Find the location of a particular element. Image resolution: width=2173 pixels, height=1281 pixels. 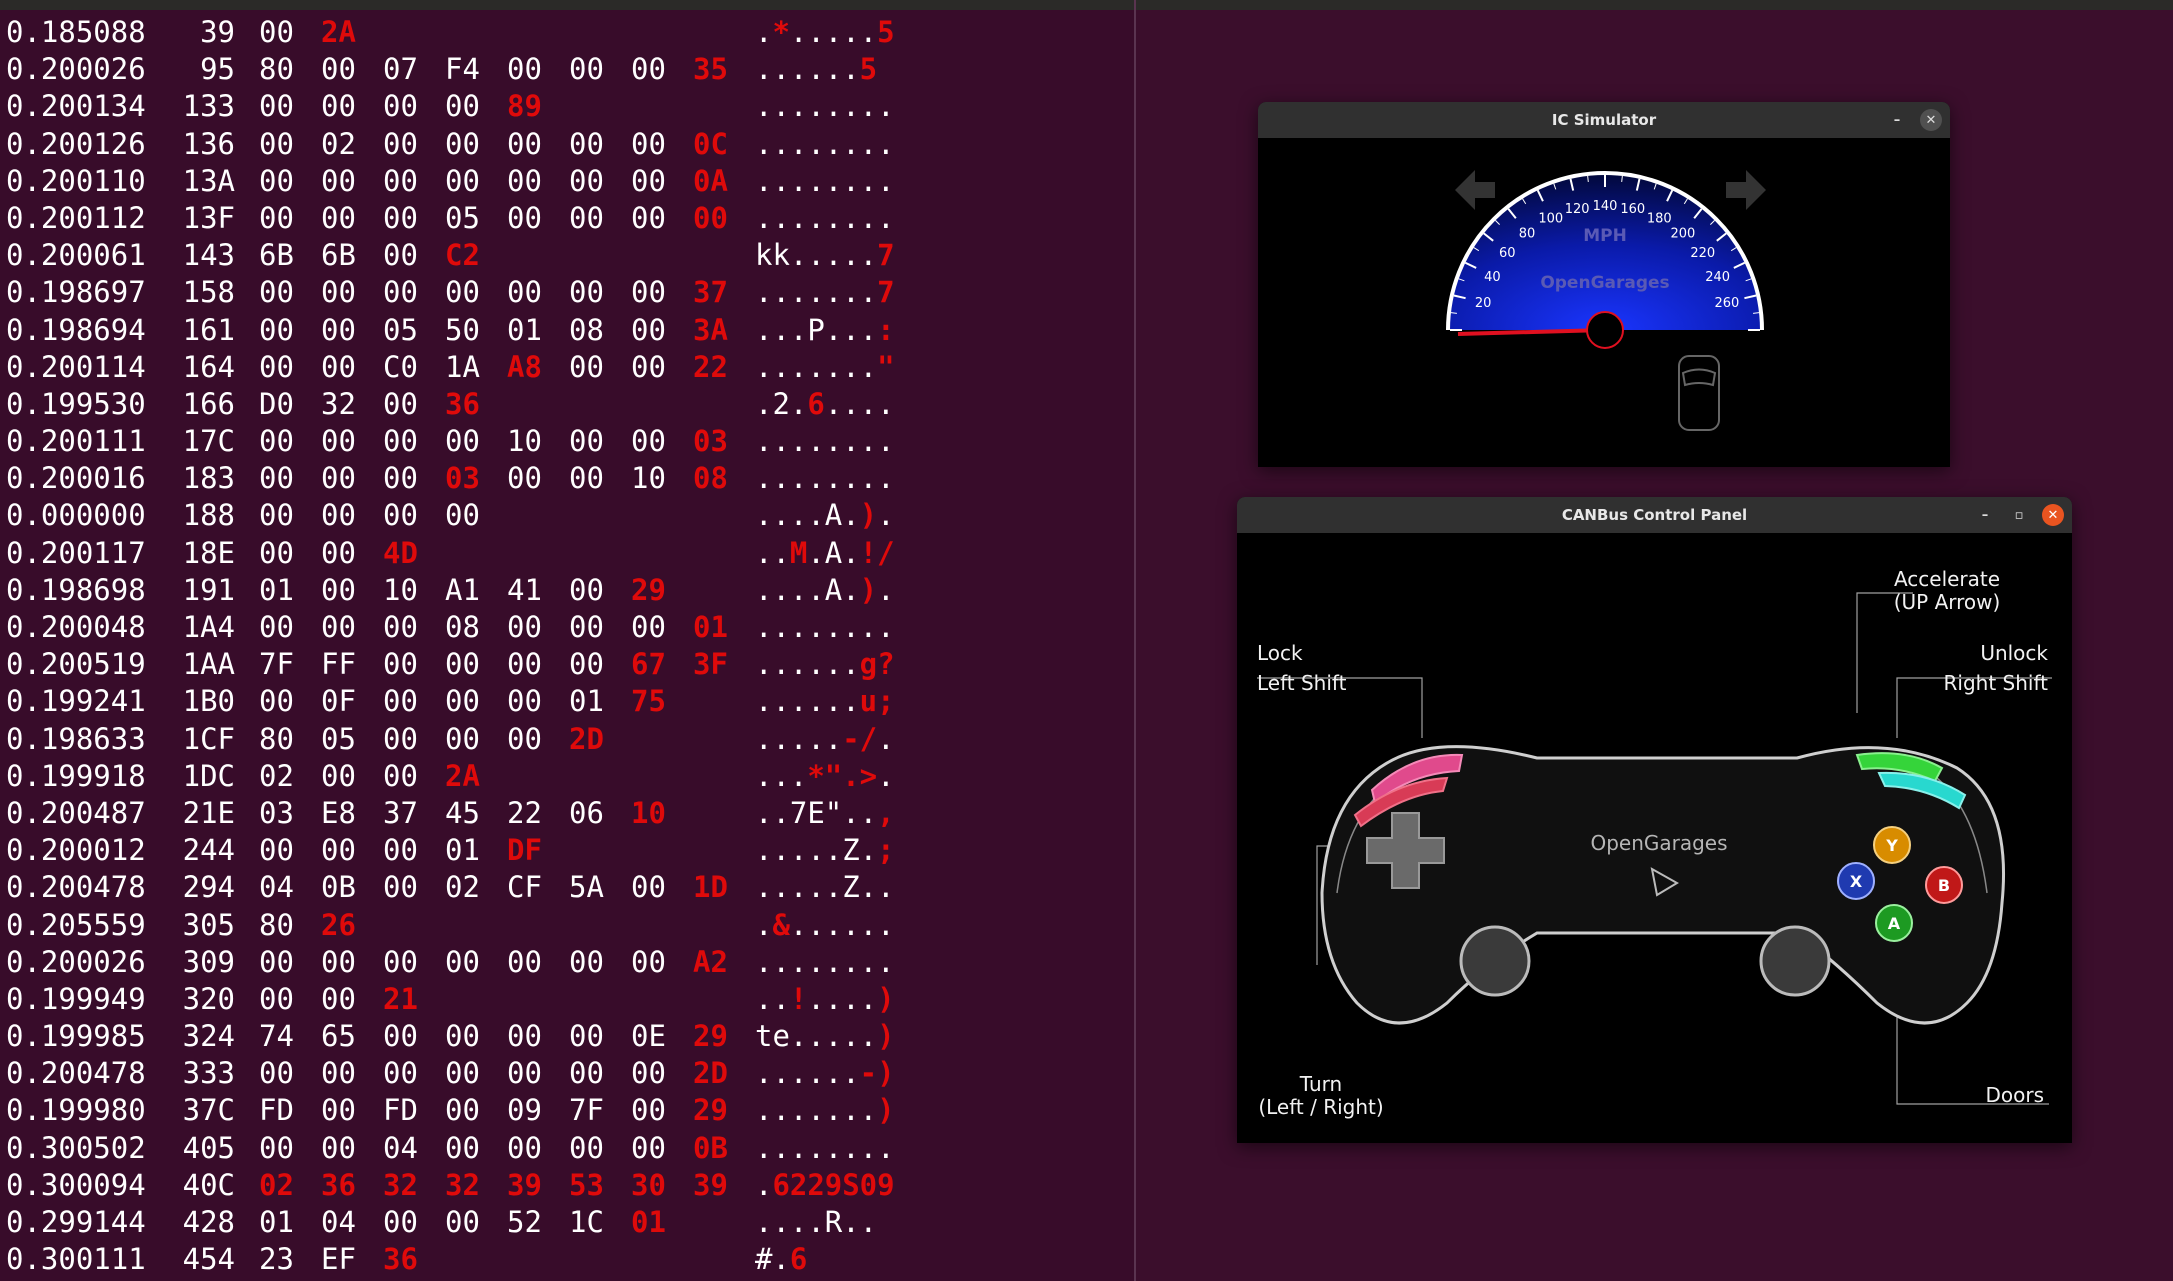

right-stick-icon is located at coordinates (1795, 961).